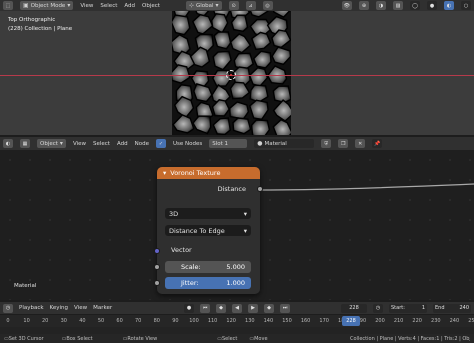 The height and width of the screenshot is (343, 474). Describe the element at coordinates (260, 189) in the screenshot. I see `output-distance-socket` at that location.